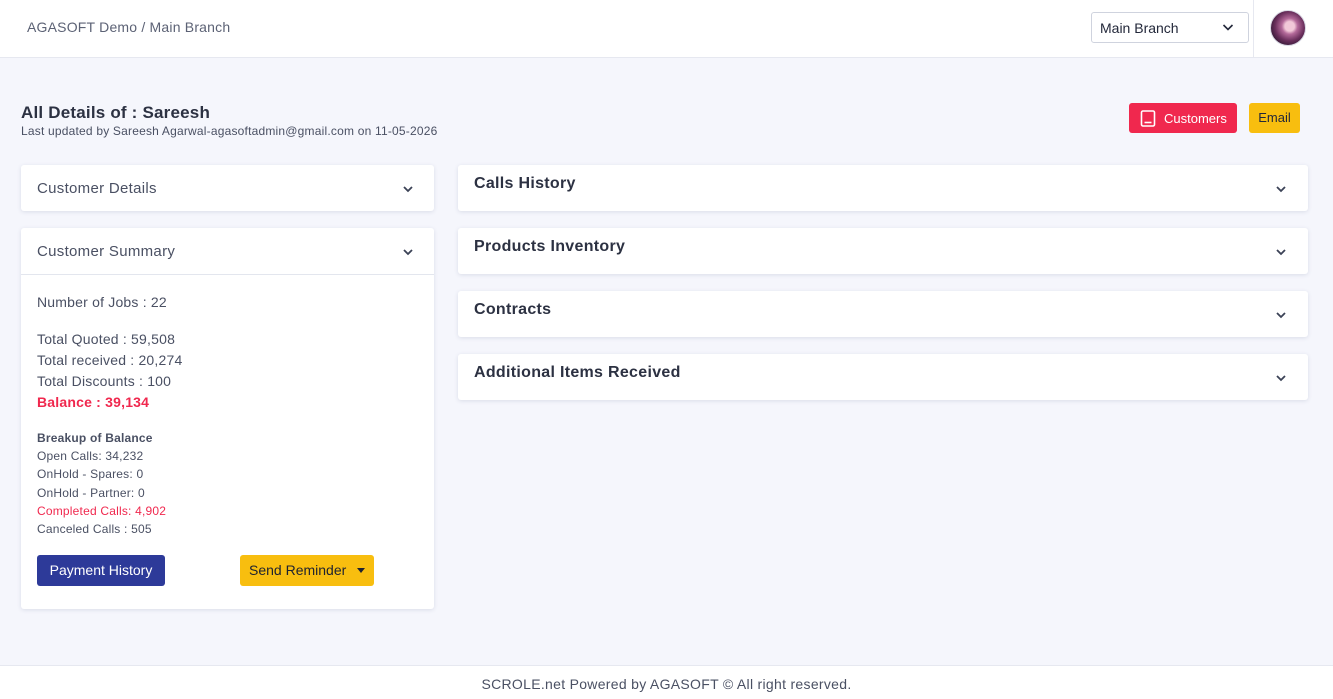 The width and height of the screenshot is (1333, 699). What do you see at coordinates (102, 511) in the screenshot?
I see `completed-calls: Completed Calls: 4,902` at bounding box center [102, 511].